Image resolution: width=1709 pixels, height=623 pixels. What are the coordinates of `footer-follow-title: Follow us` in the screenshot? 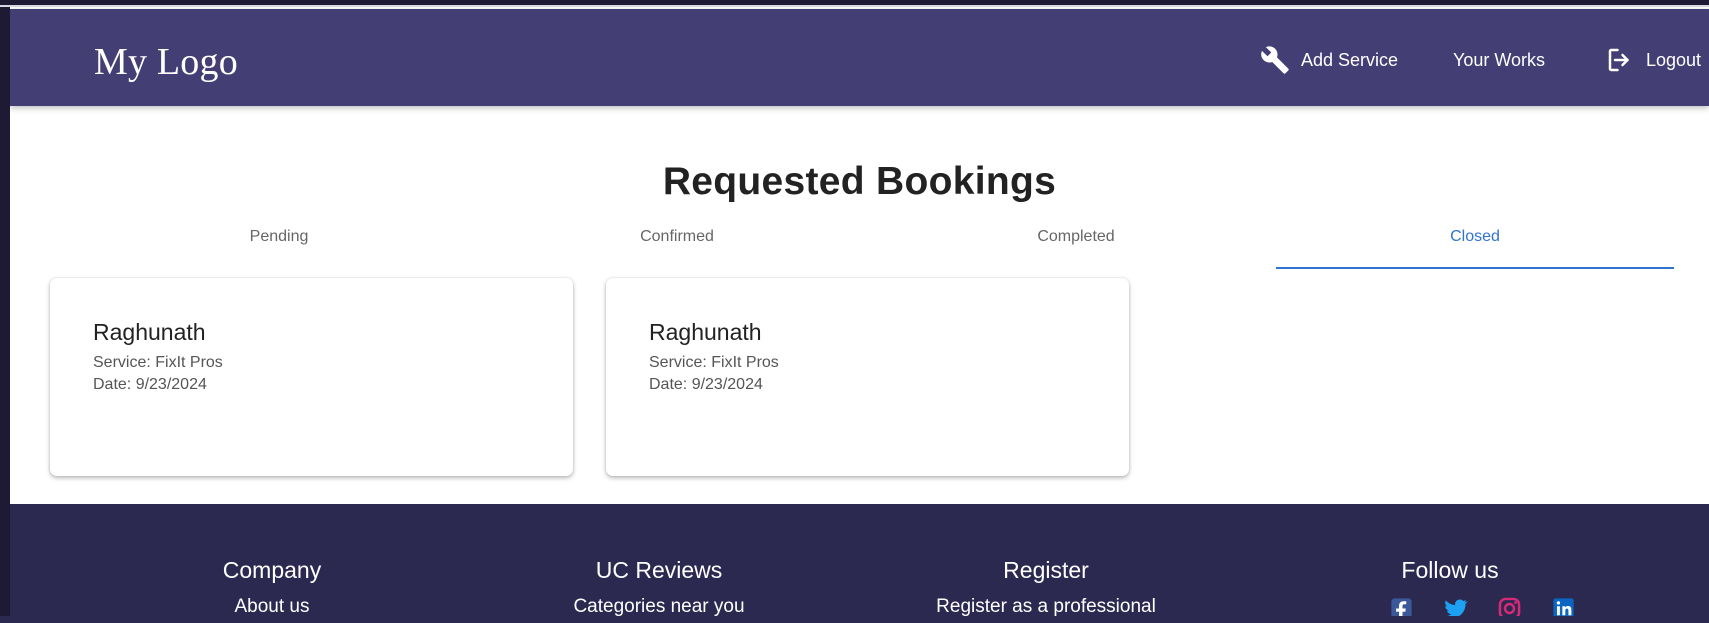 It's located at (1450, 570).